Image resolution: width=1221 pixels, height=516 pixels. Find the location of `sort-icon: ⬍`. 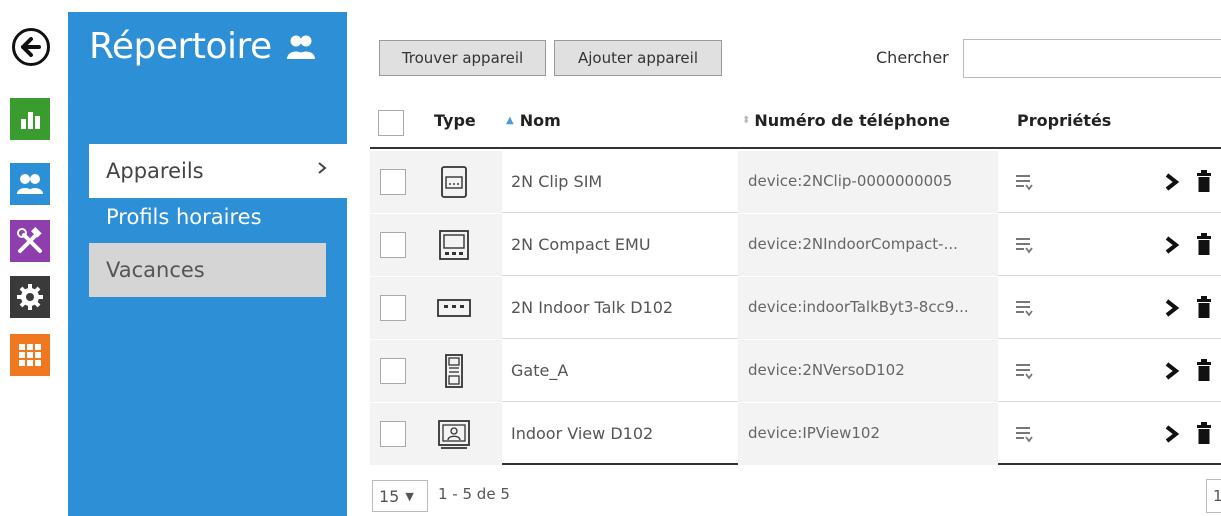

sort-icon: ⬍ is located at coordinates (746, 120).